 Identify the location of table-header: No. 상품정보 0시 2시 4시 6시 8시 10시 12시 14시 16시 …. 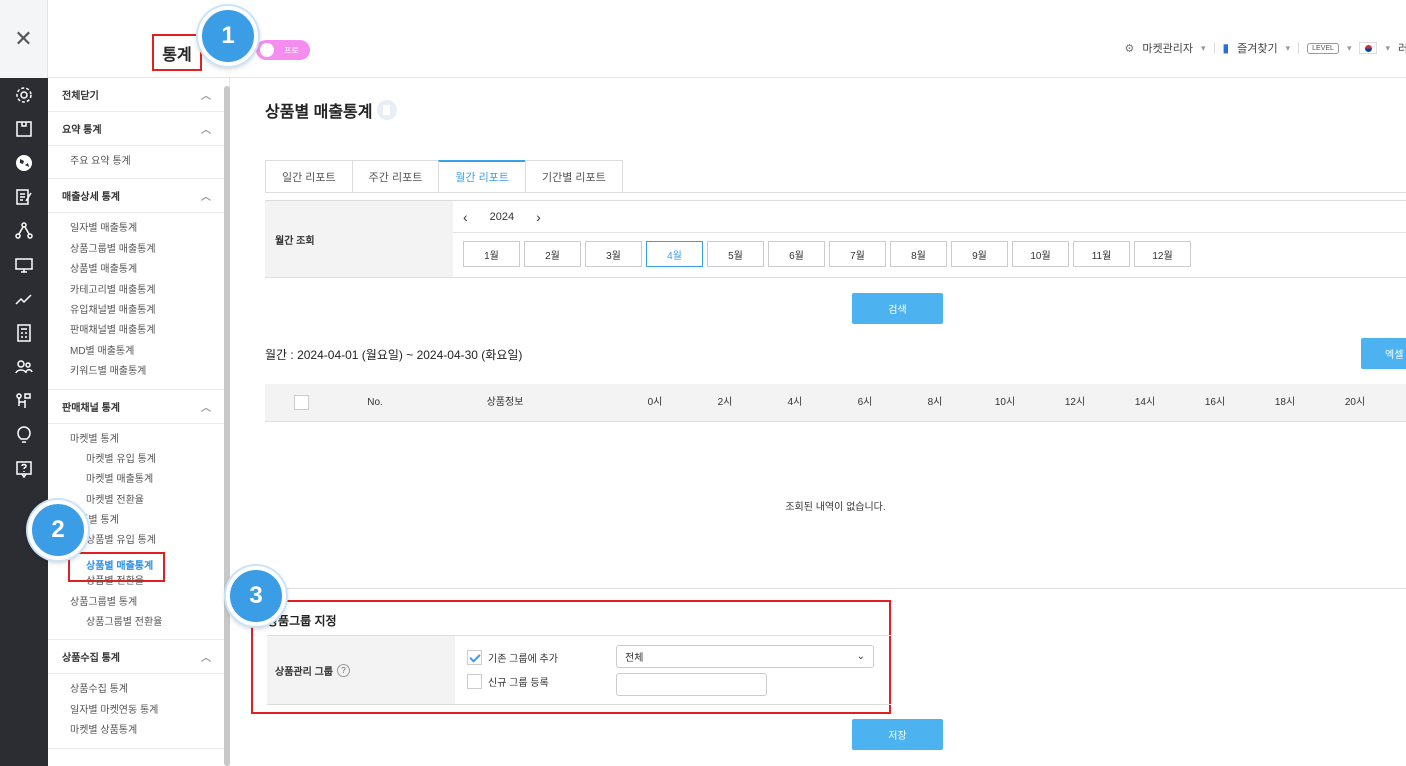
(835, 403).